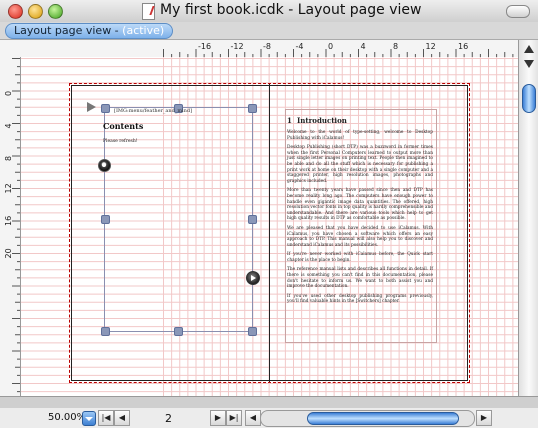 The image size is (538, 428). I want to click on window-titlebar: My first book.icdk - Layout page view, so click(269, 11).